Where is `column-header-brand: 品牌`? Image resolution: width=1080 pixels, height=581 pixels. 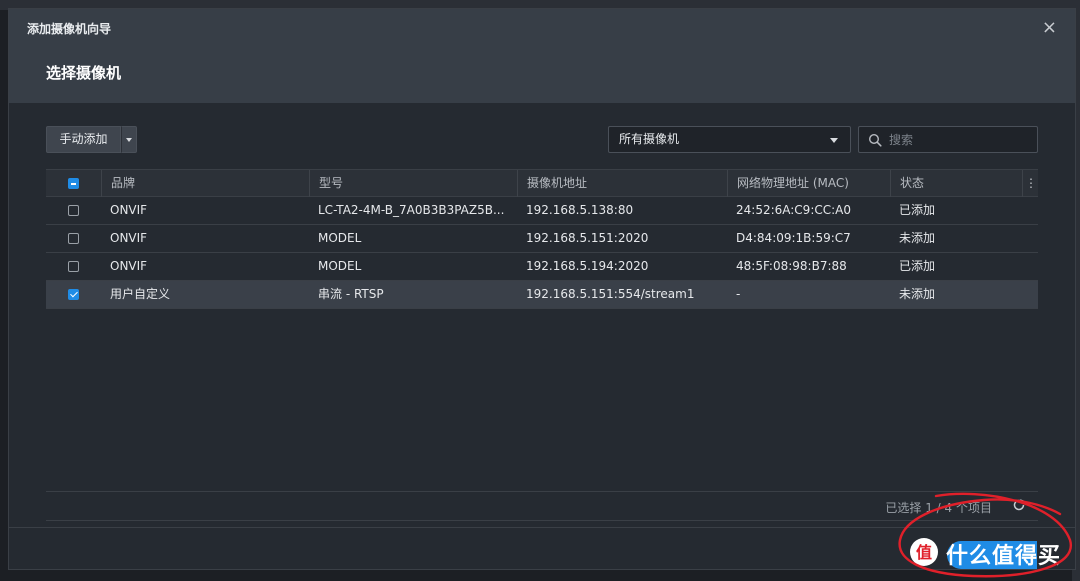
column-header-brand: 品牌 is located at coordinates (205, 183).